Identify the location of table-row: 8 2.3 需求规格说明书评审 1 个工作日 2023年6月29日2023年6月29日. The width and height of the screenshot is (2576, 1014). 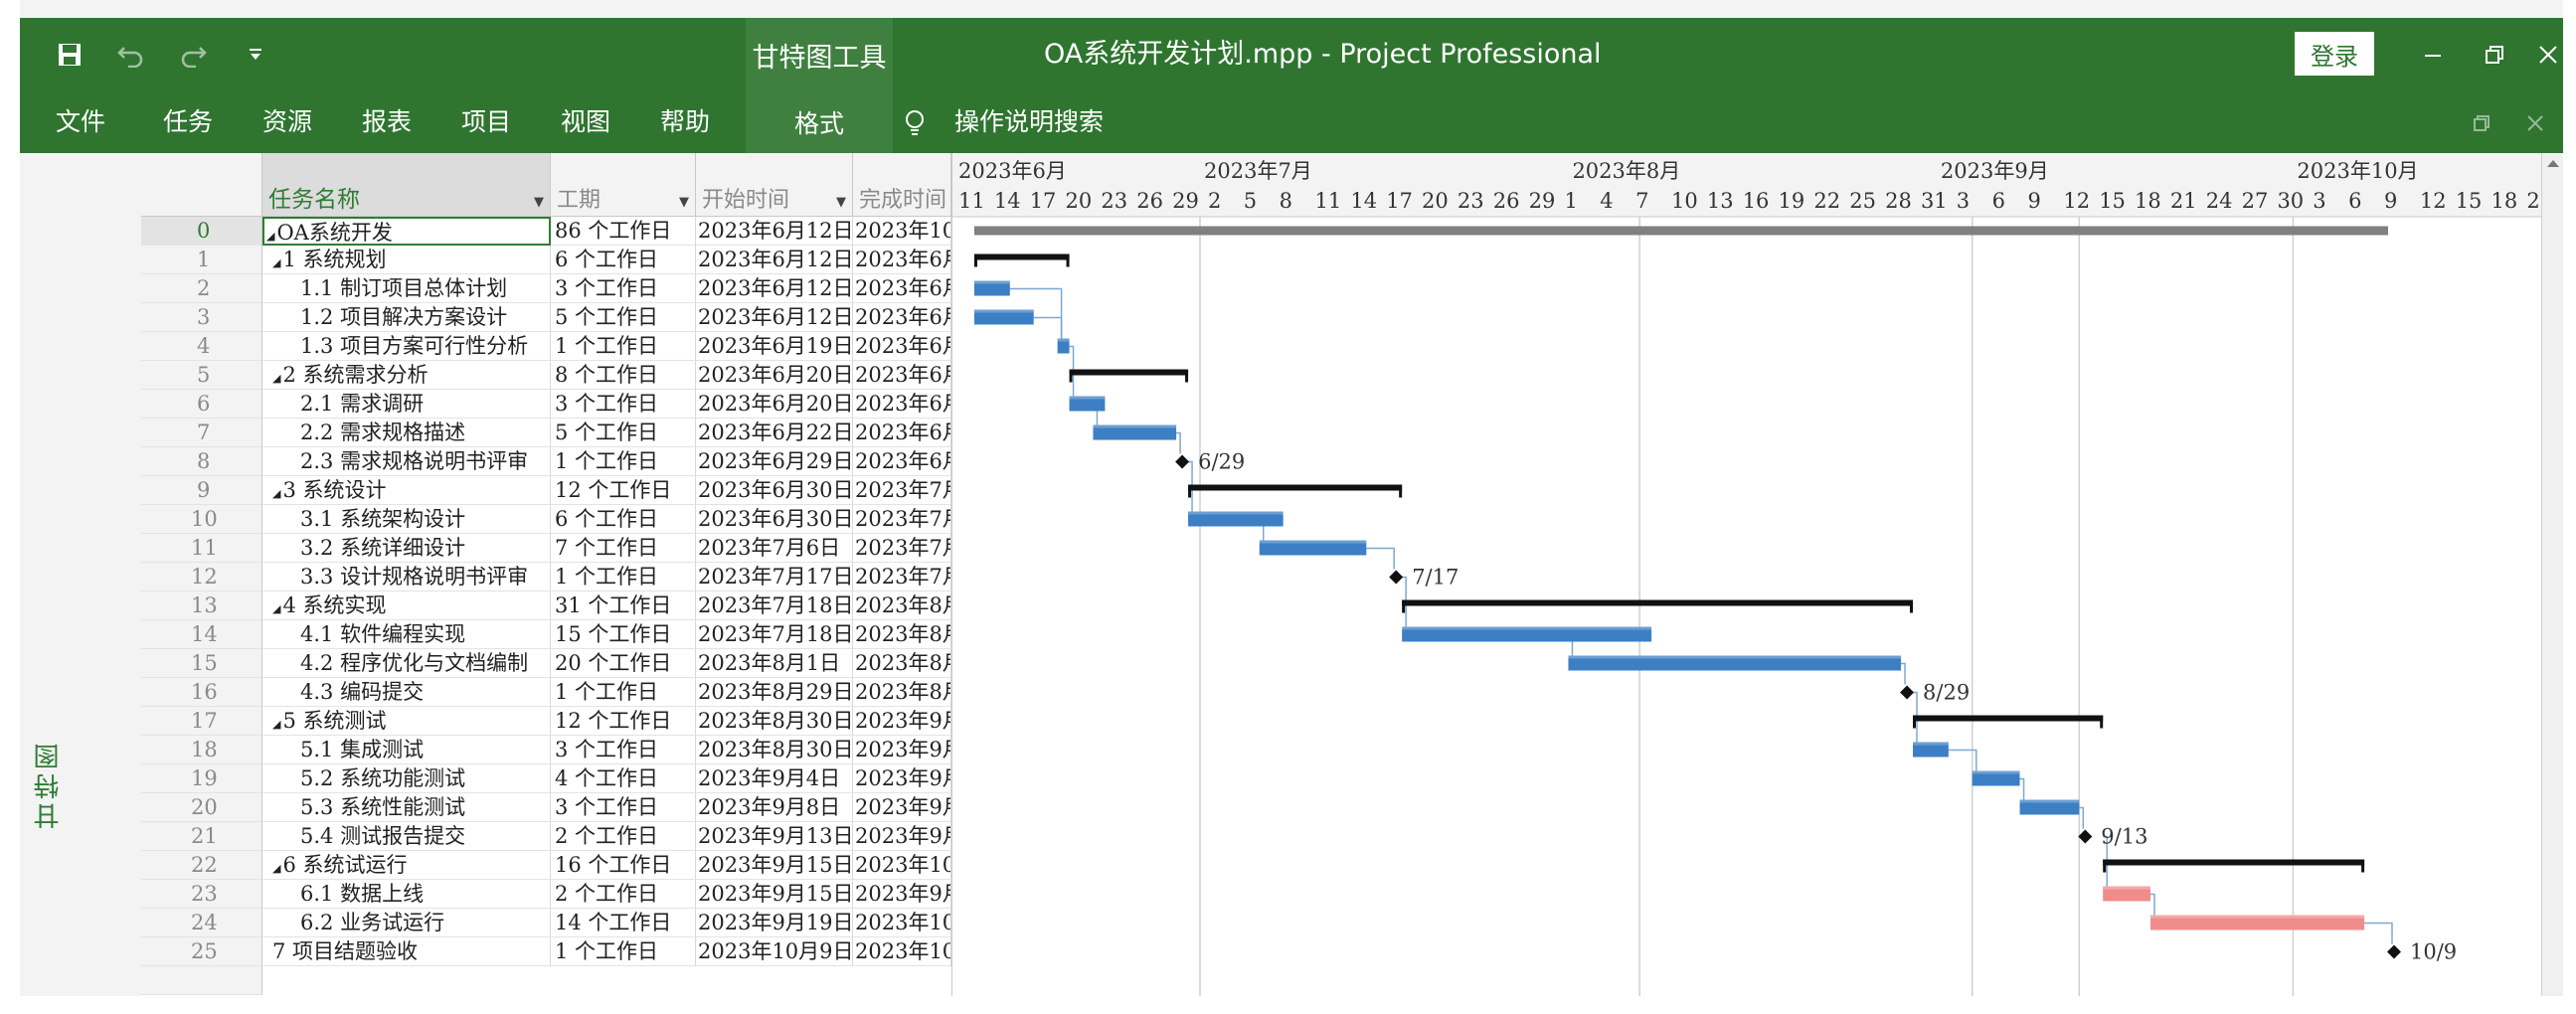
(546, 461).